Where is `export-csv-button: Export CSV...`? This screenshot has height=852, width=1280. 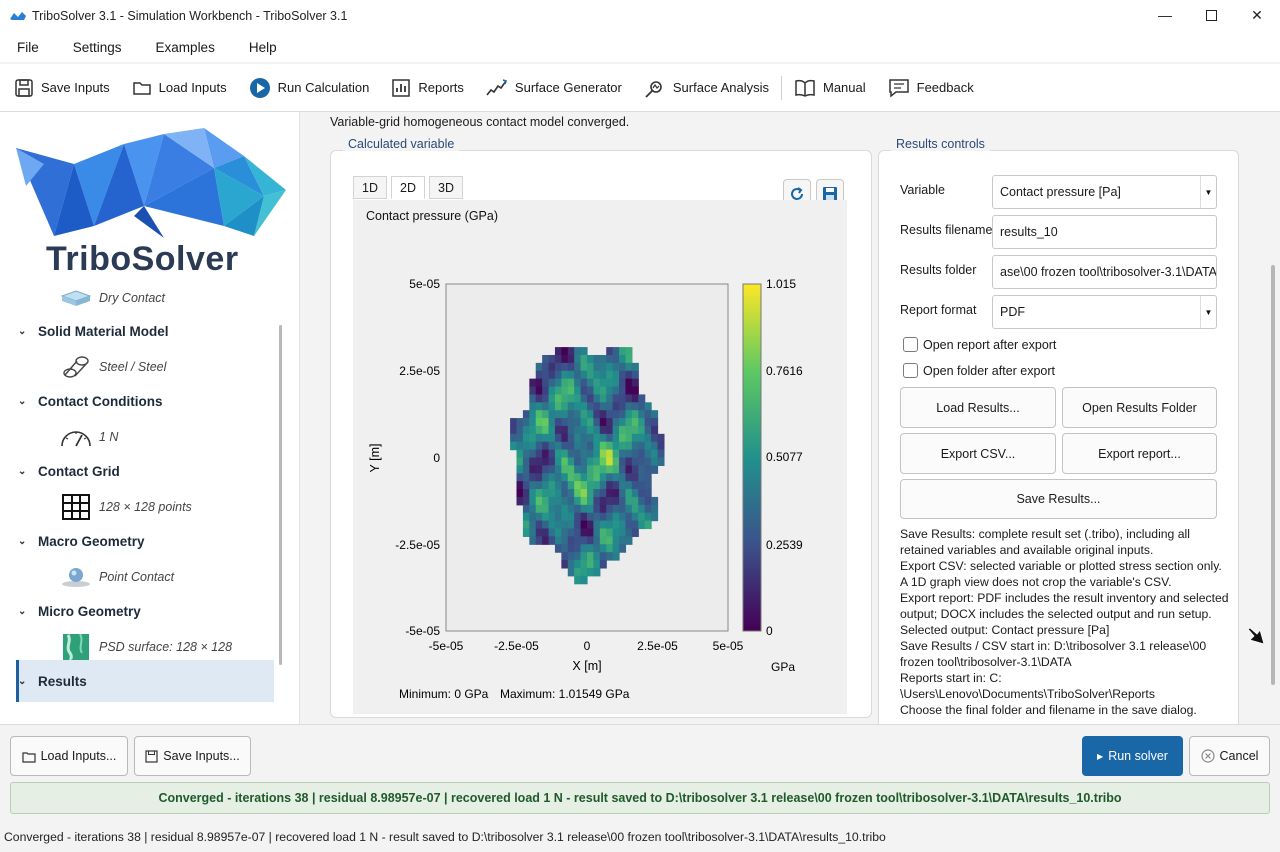
export-csv-button: Export CSV... is located at coordinates (978, 453).